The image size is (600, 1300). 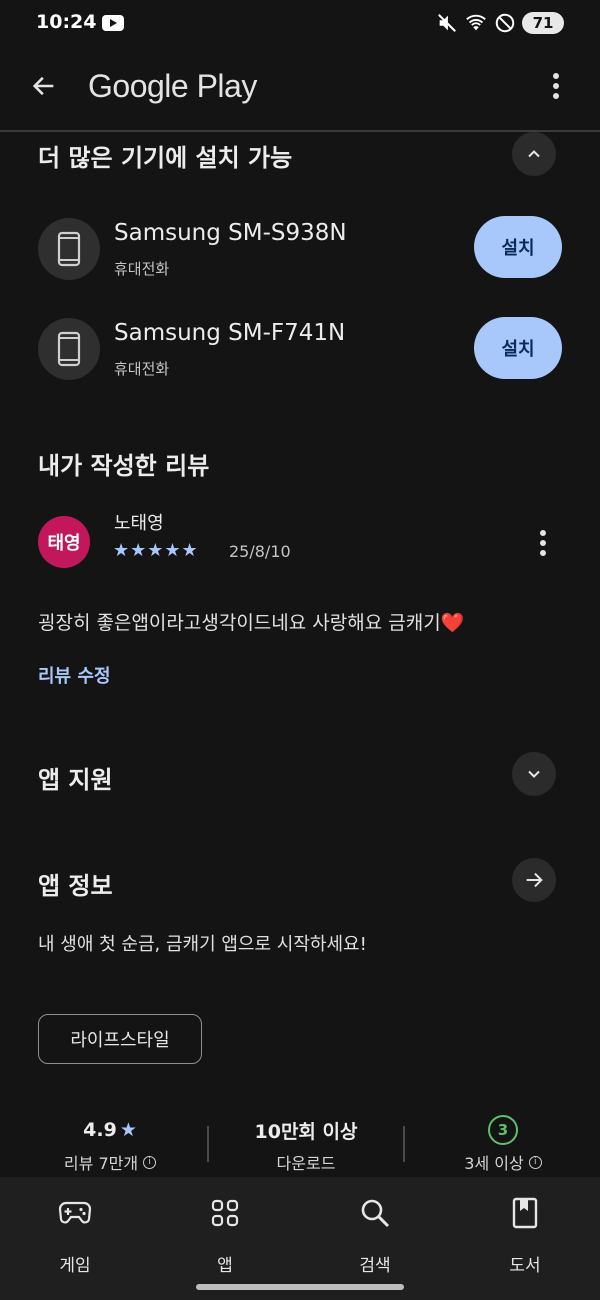 I want to click on rating-value: 4.9, so click(x=100, y=1130).